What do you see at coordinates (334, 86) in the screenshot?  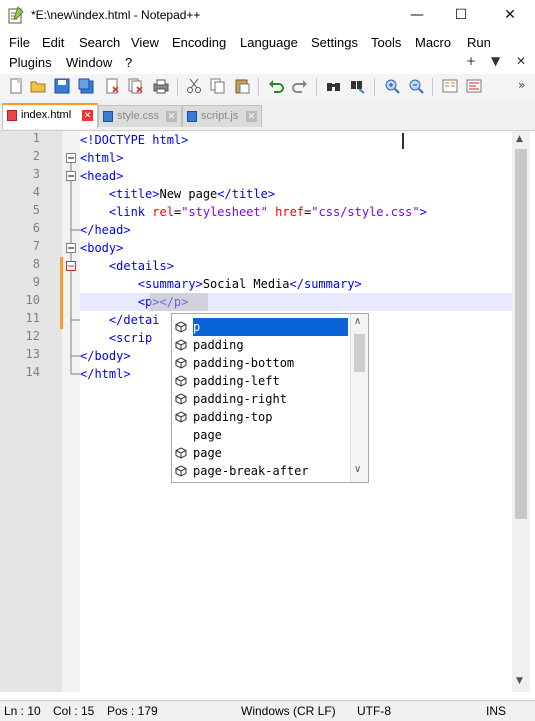 I see `find-icon` at bounding box center [334, 86].